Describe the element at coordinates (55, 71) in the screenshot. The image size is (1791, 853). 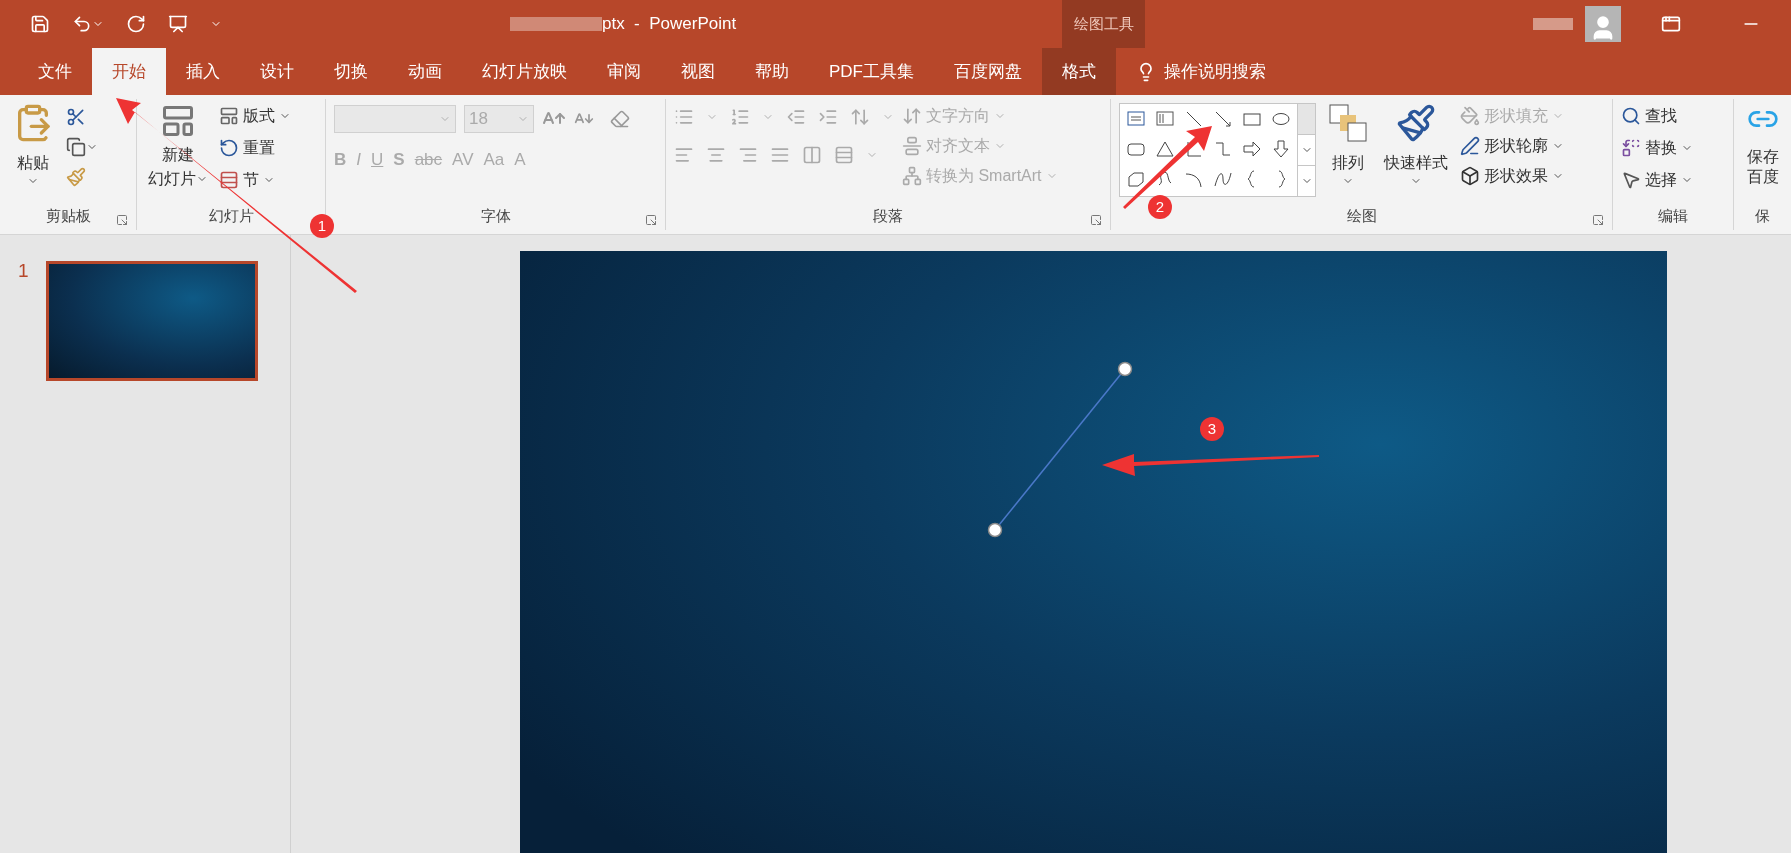
I see `ribbon-tab: 文件` at that location.